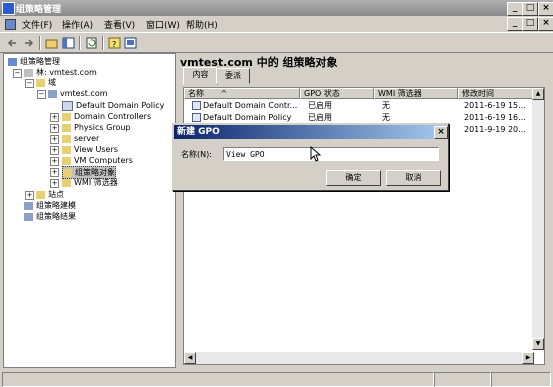  Describe the element at coordinates (90, 182) in the screenshot. I see `tree-item-wmi-filters: WMI 筛选器` at that location.